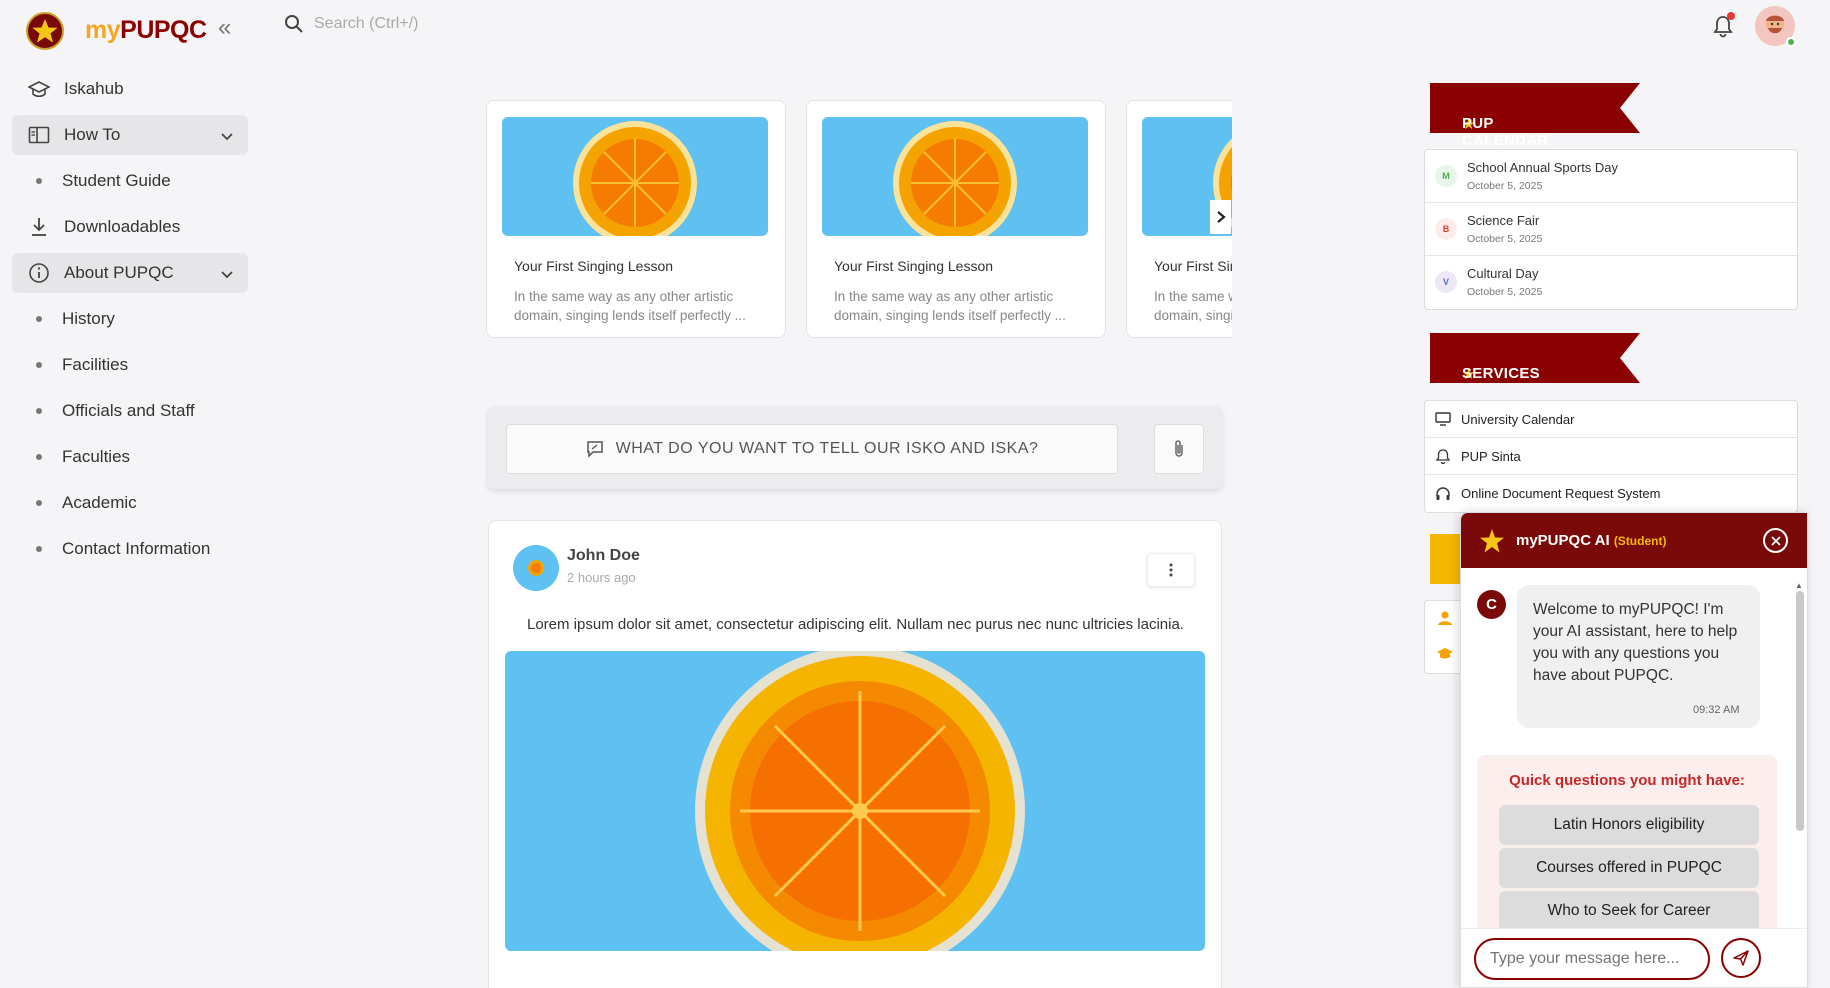  I want to click on sidebar-item-iskahub: Iskahub, so click(130, 89).